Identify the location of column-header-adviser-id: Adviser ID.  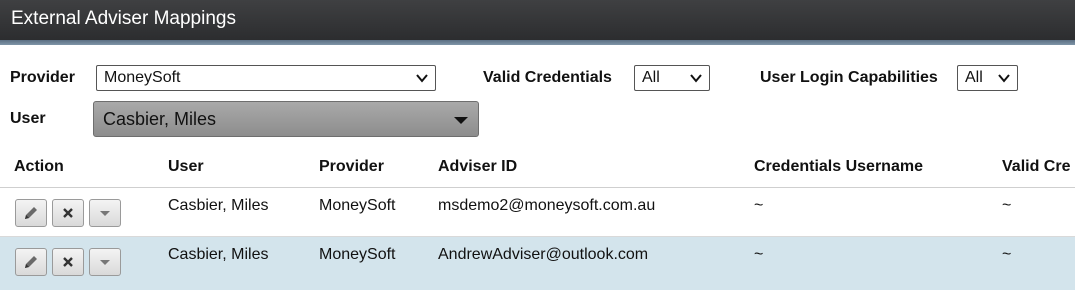
(477, 167).